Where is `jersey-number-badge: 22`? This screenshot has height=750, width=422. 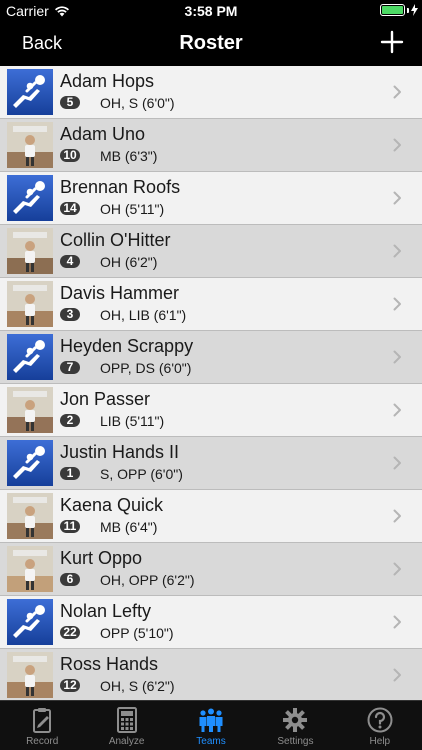
jersey-number-badge: 22 is located at coordinates (70, 632).